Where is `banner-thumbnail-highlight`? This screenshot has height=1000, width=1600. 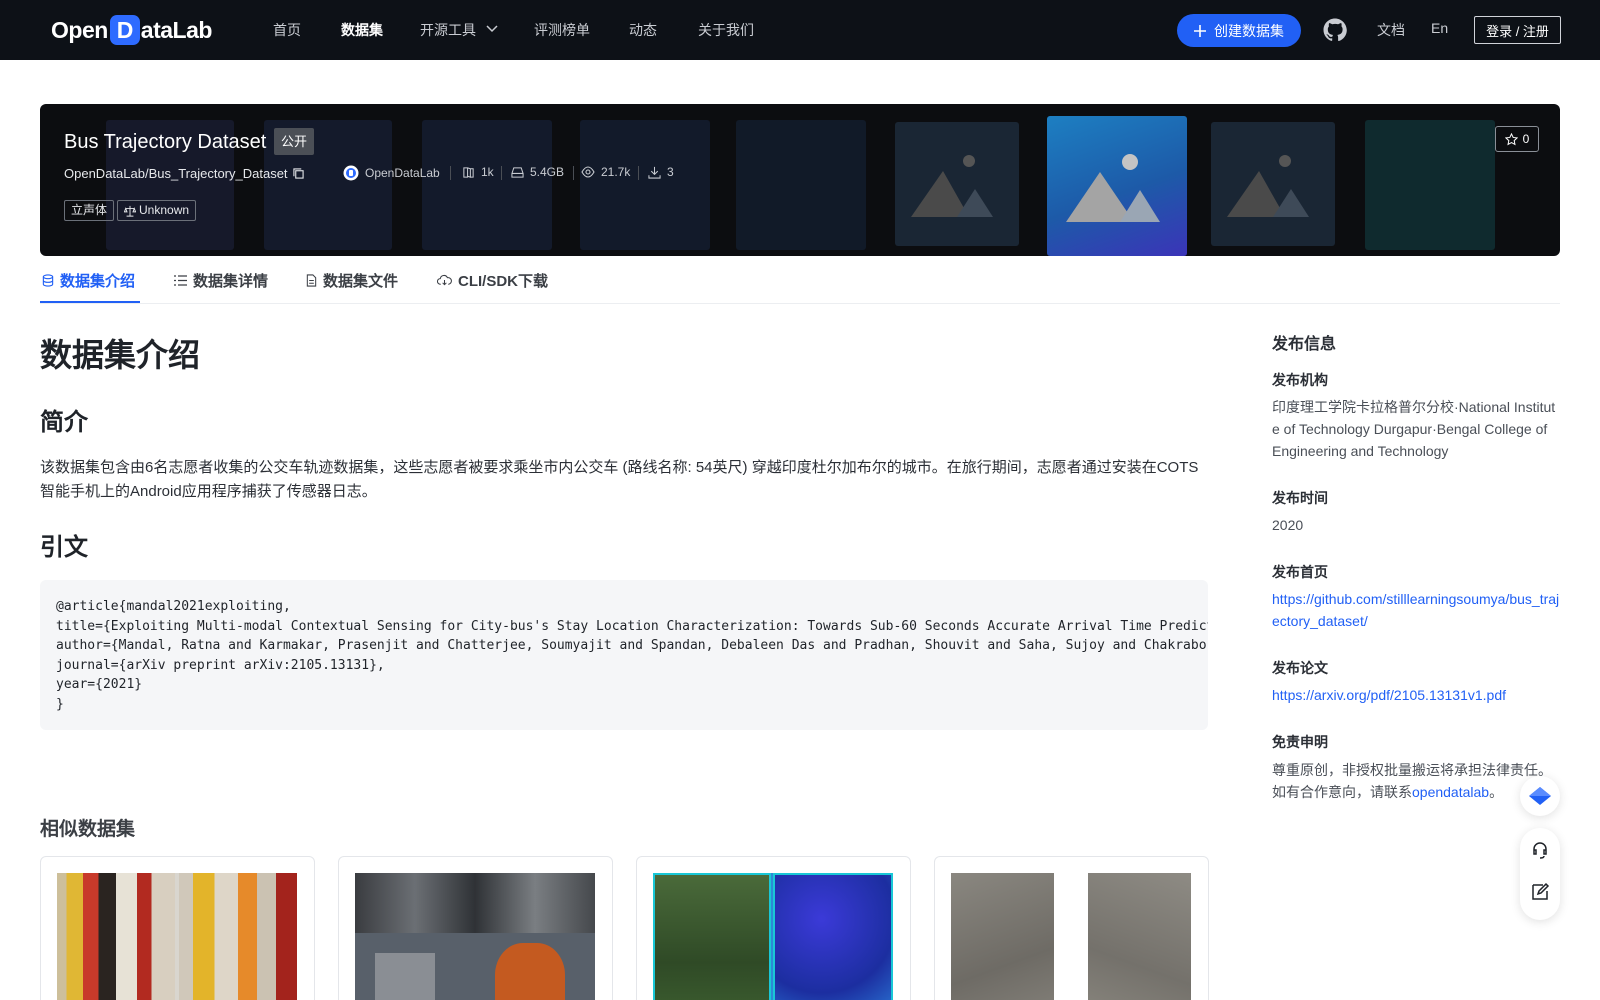
banner-thumbnail-highlight is located at coordinates (1117, 186).